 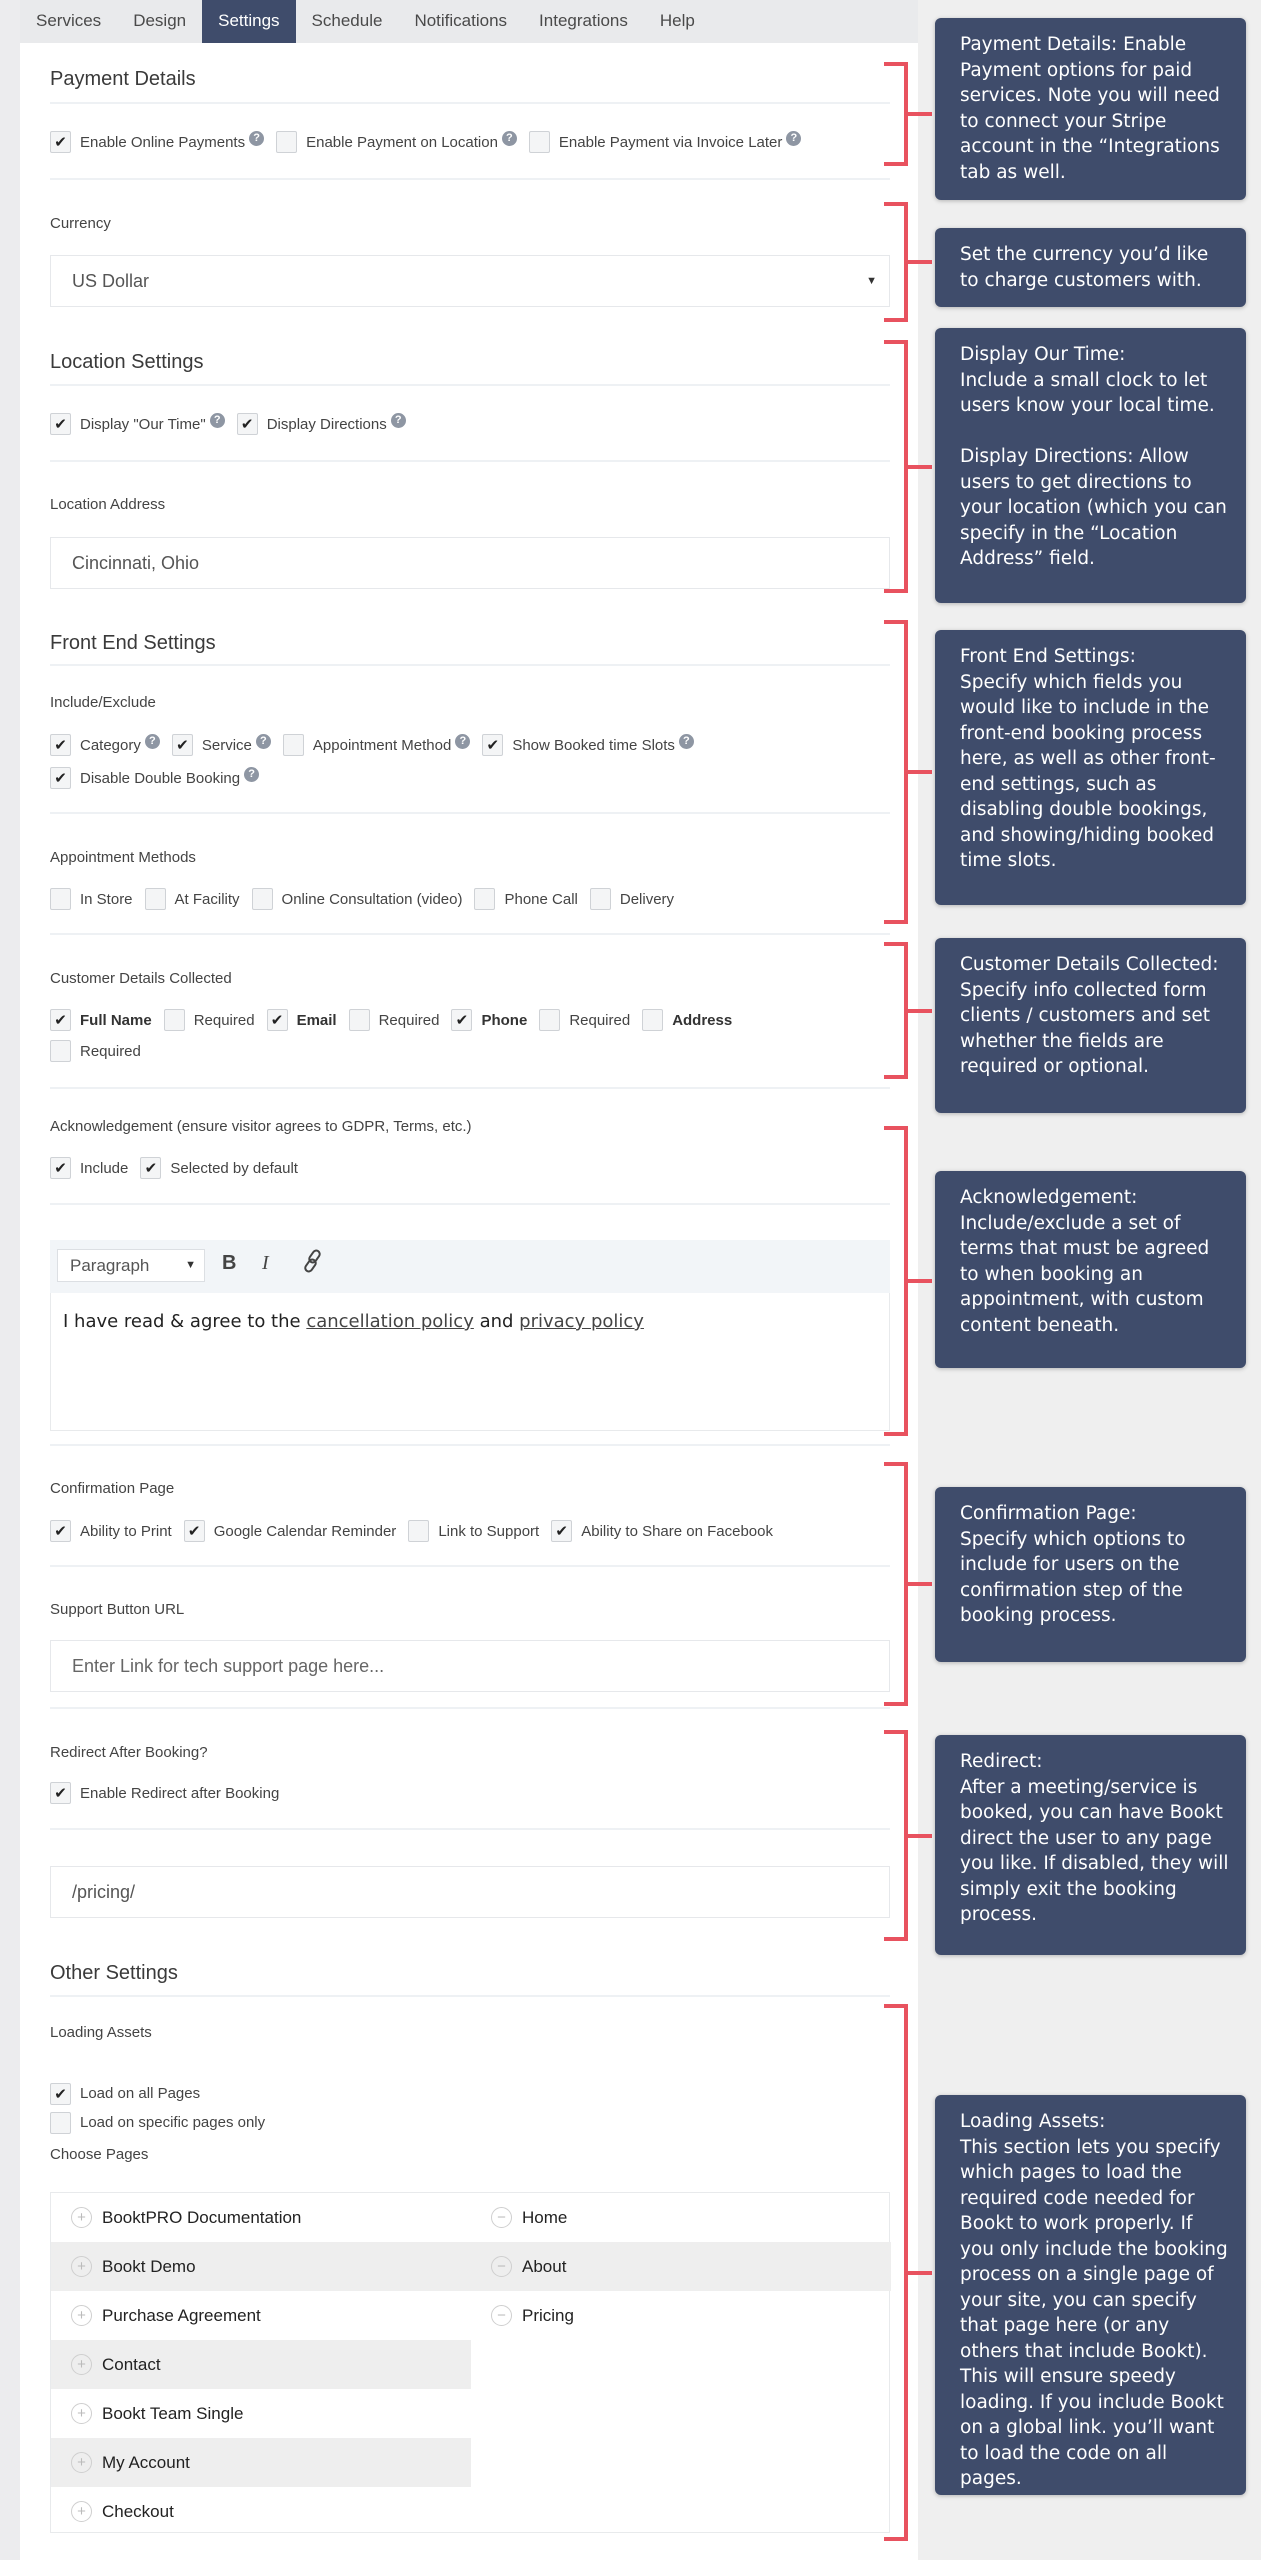 What do you see at coordinates (137, 423) in the screenshot?
I see `option-display-our-time: ✔ Display "Our Time"?` at bounding box center [137, 423].